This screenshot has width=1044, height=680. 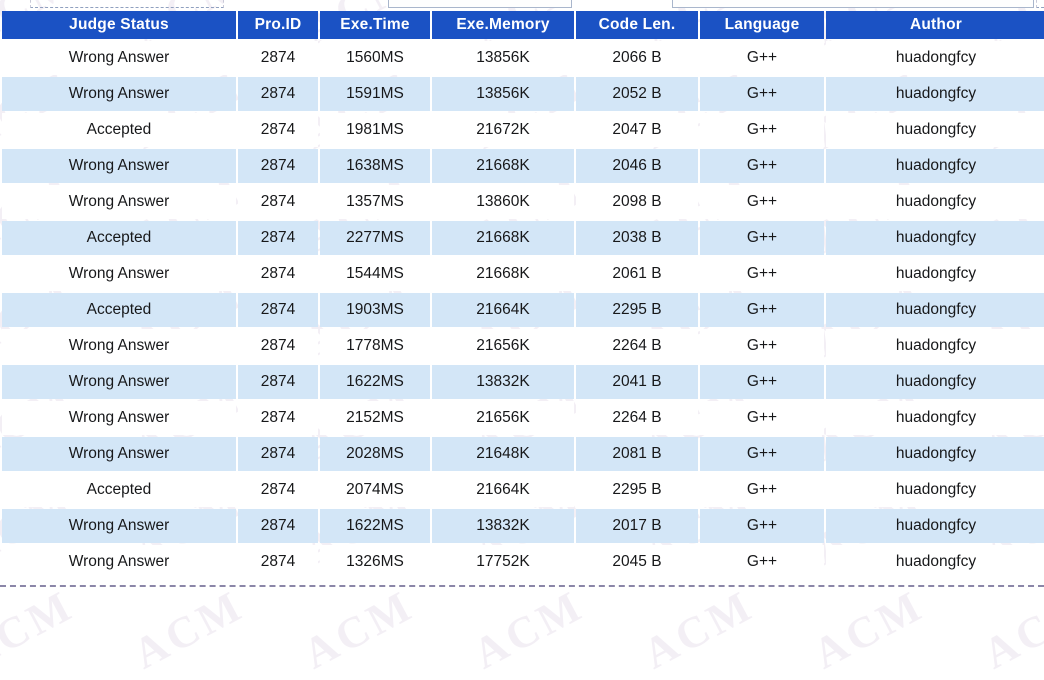 What do you see at coordinates (637, 562) in the screenshot?
I see `cell-code-len: 2045 B` at bounding box center [637, 562].